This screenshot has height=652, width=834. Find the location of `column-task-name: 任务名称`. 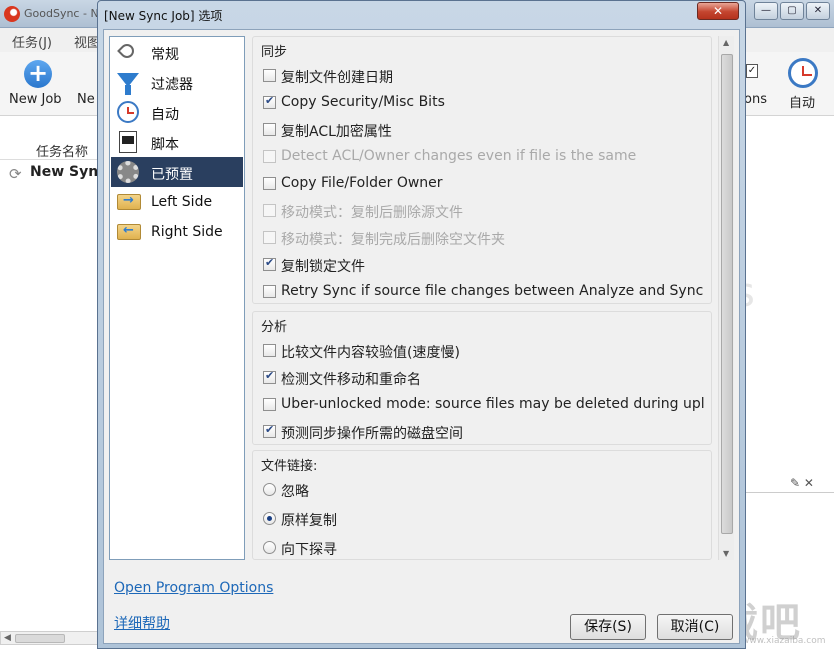

column-task-name: 任务名称 is located at coordinates (62, 150).